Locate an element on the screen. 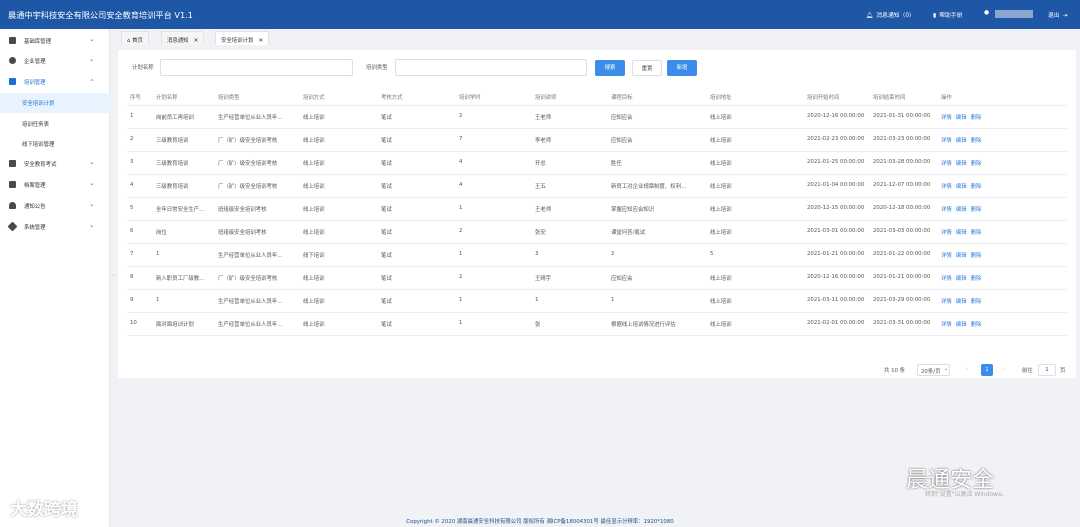 The image size is (1080, 527). sidebar-item-notice: 通知公告 ⌄ is located at coordinates (55, 206).